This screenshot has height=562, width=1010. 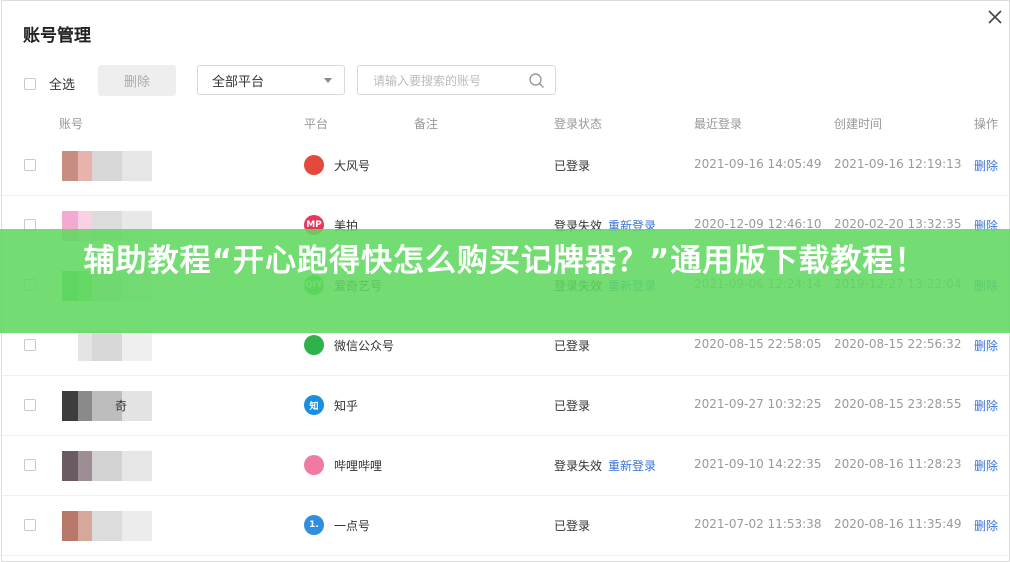 What do you see at coordinates (314, 345) in the screenshot?
I see `wechat-icon` at bounding box center [314, 345].